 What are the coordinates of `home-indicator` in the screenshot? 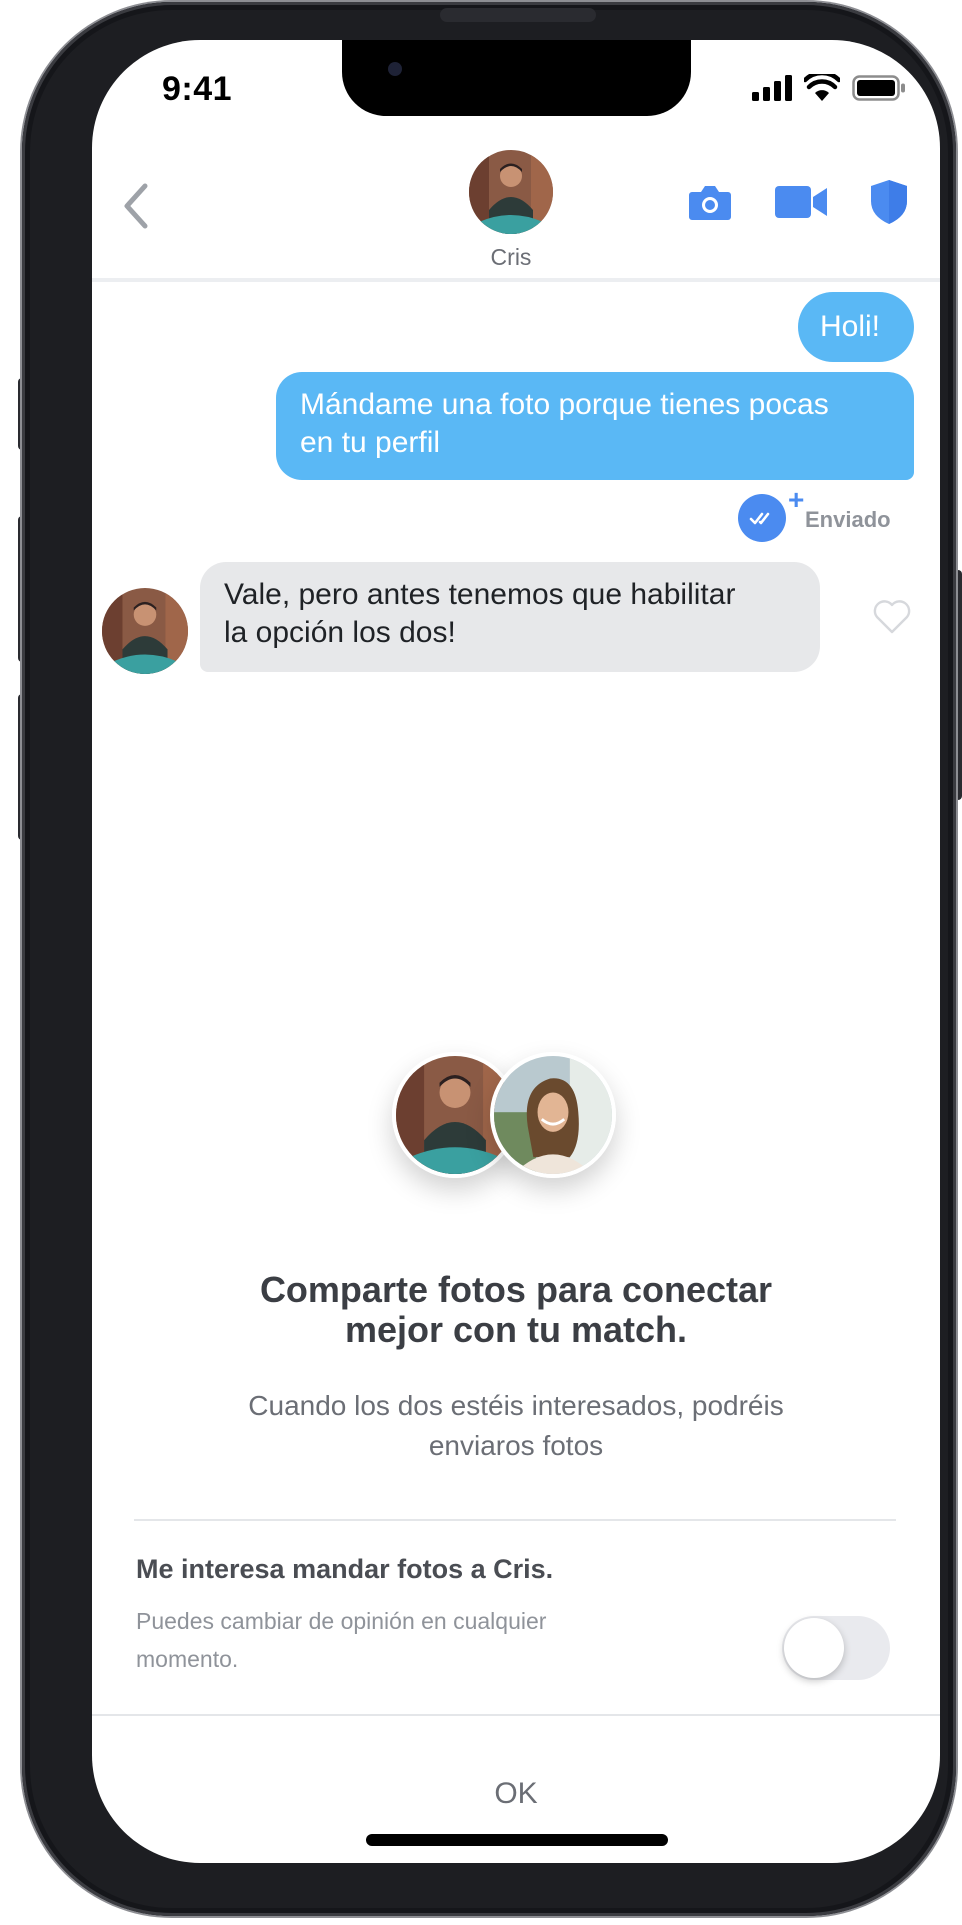 It's located at (517, 1840).